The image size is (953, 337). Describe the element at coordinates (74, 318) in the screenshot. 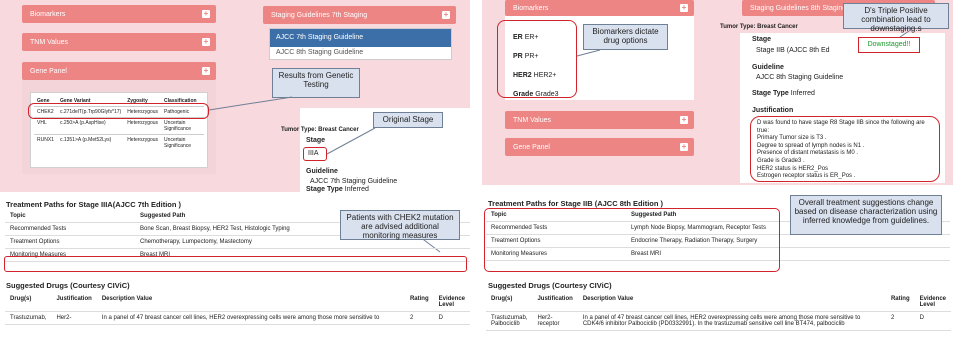

I see `cell: Her2-` at that location.